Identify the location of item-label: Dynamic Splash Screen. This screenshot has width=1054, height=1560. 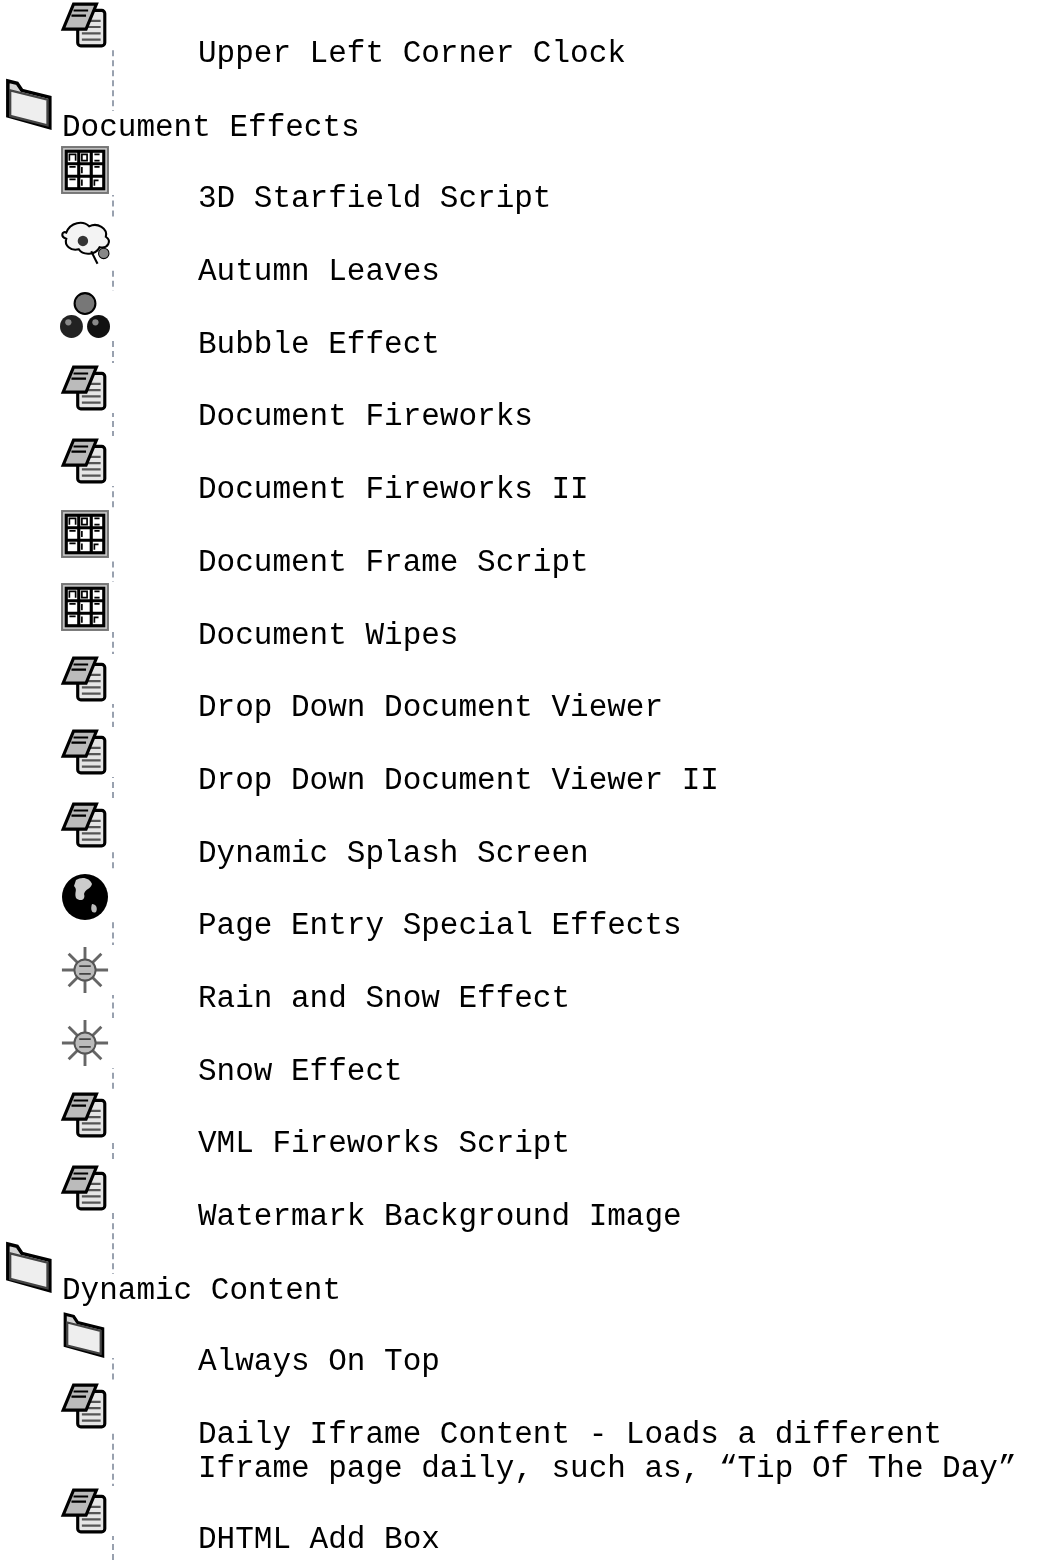
(626, 854).